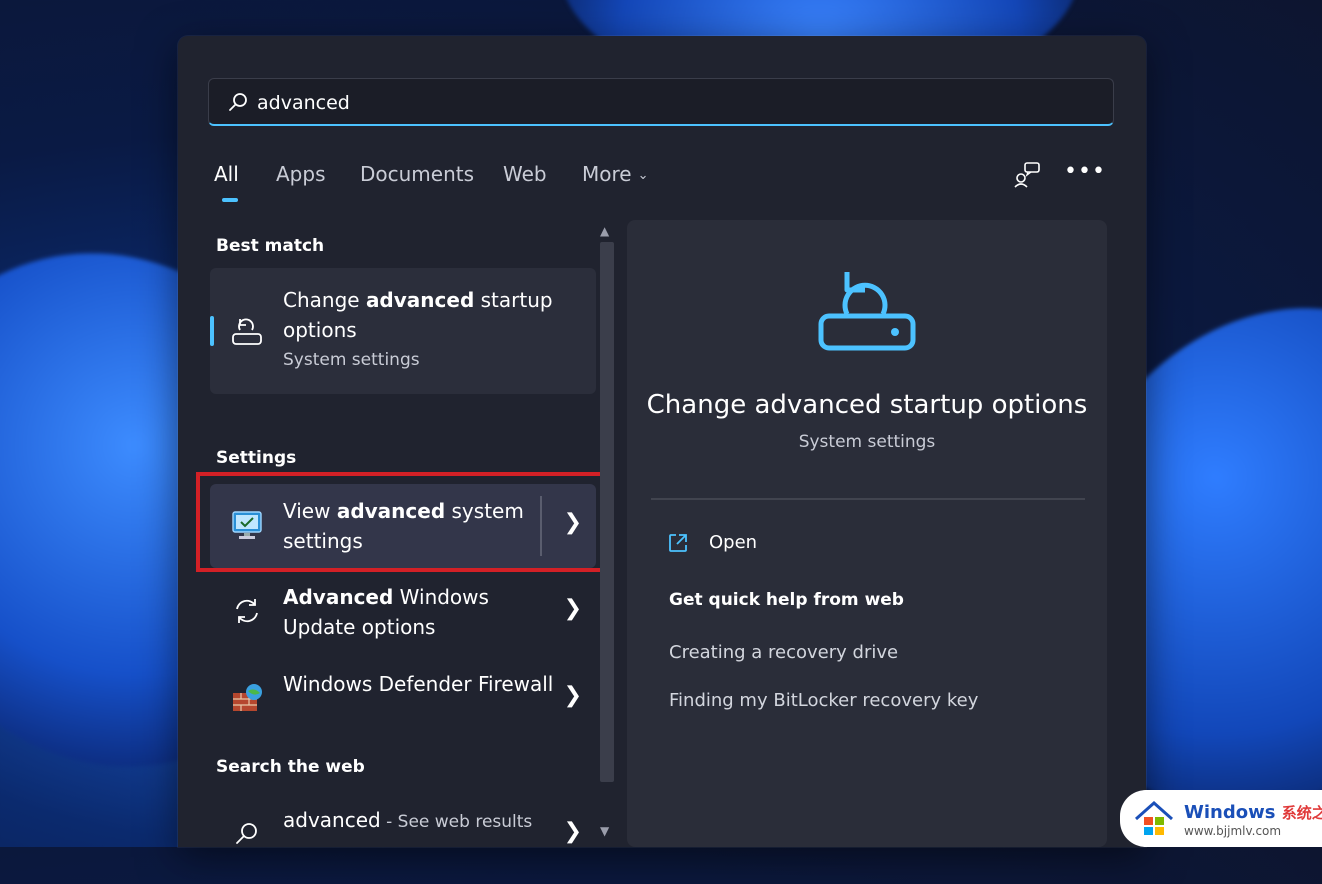  Describe the element at coordinates (226, 174) in the screenshot. I see `tab-all: All` at that location.